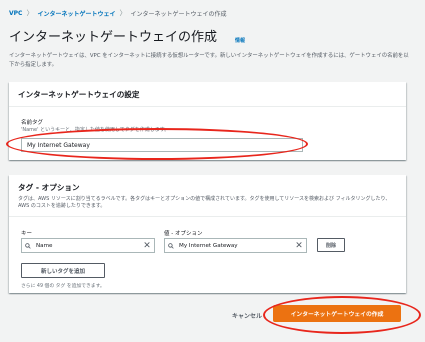  What do you see at coordinates (15, 13) in the screenshot?
I see `breadcrumb-vpc-link: VPC` at bounding box center [15, 13].